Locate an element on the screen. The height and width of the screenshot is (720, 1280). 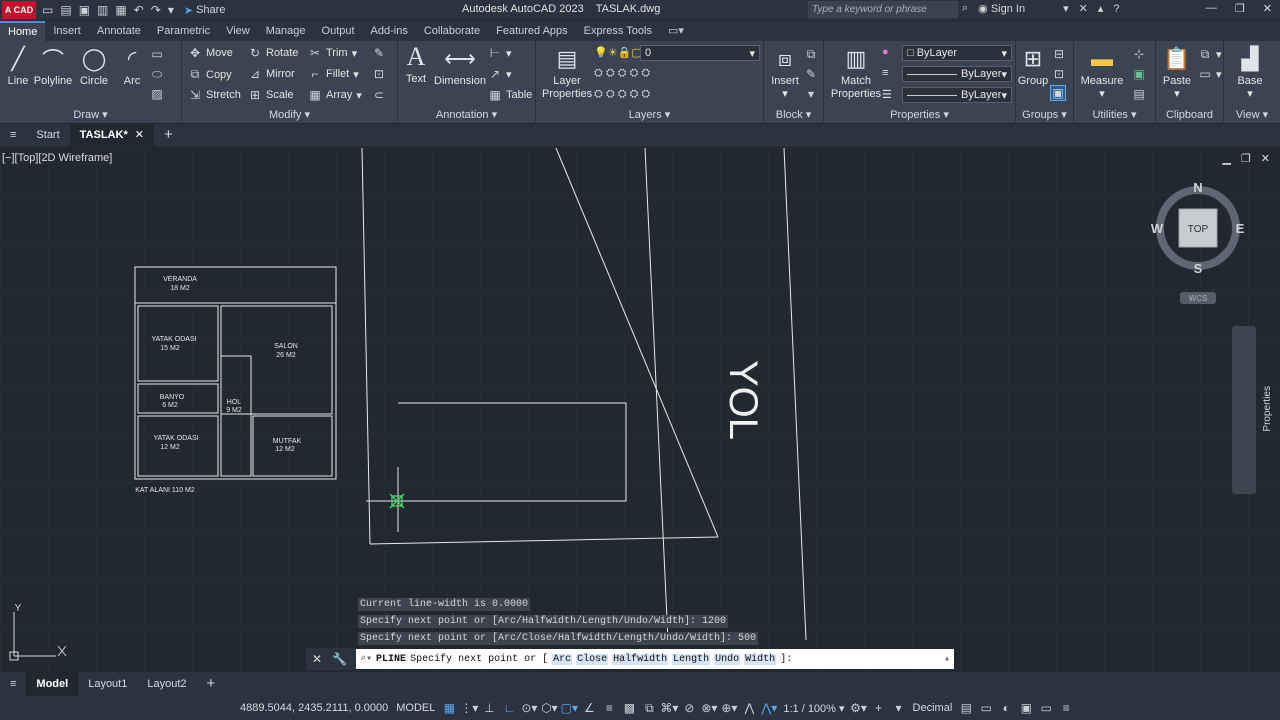
draw-panel-title: Draw ▾ is located at coordinates (90, 114).